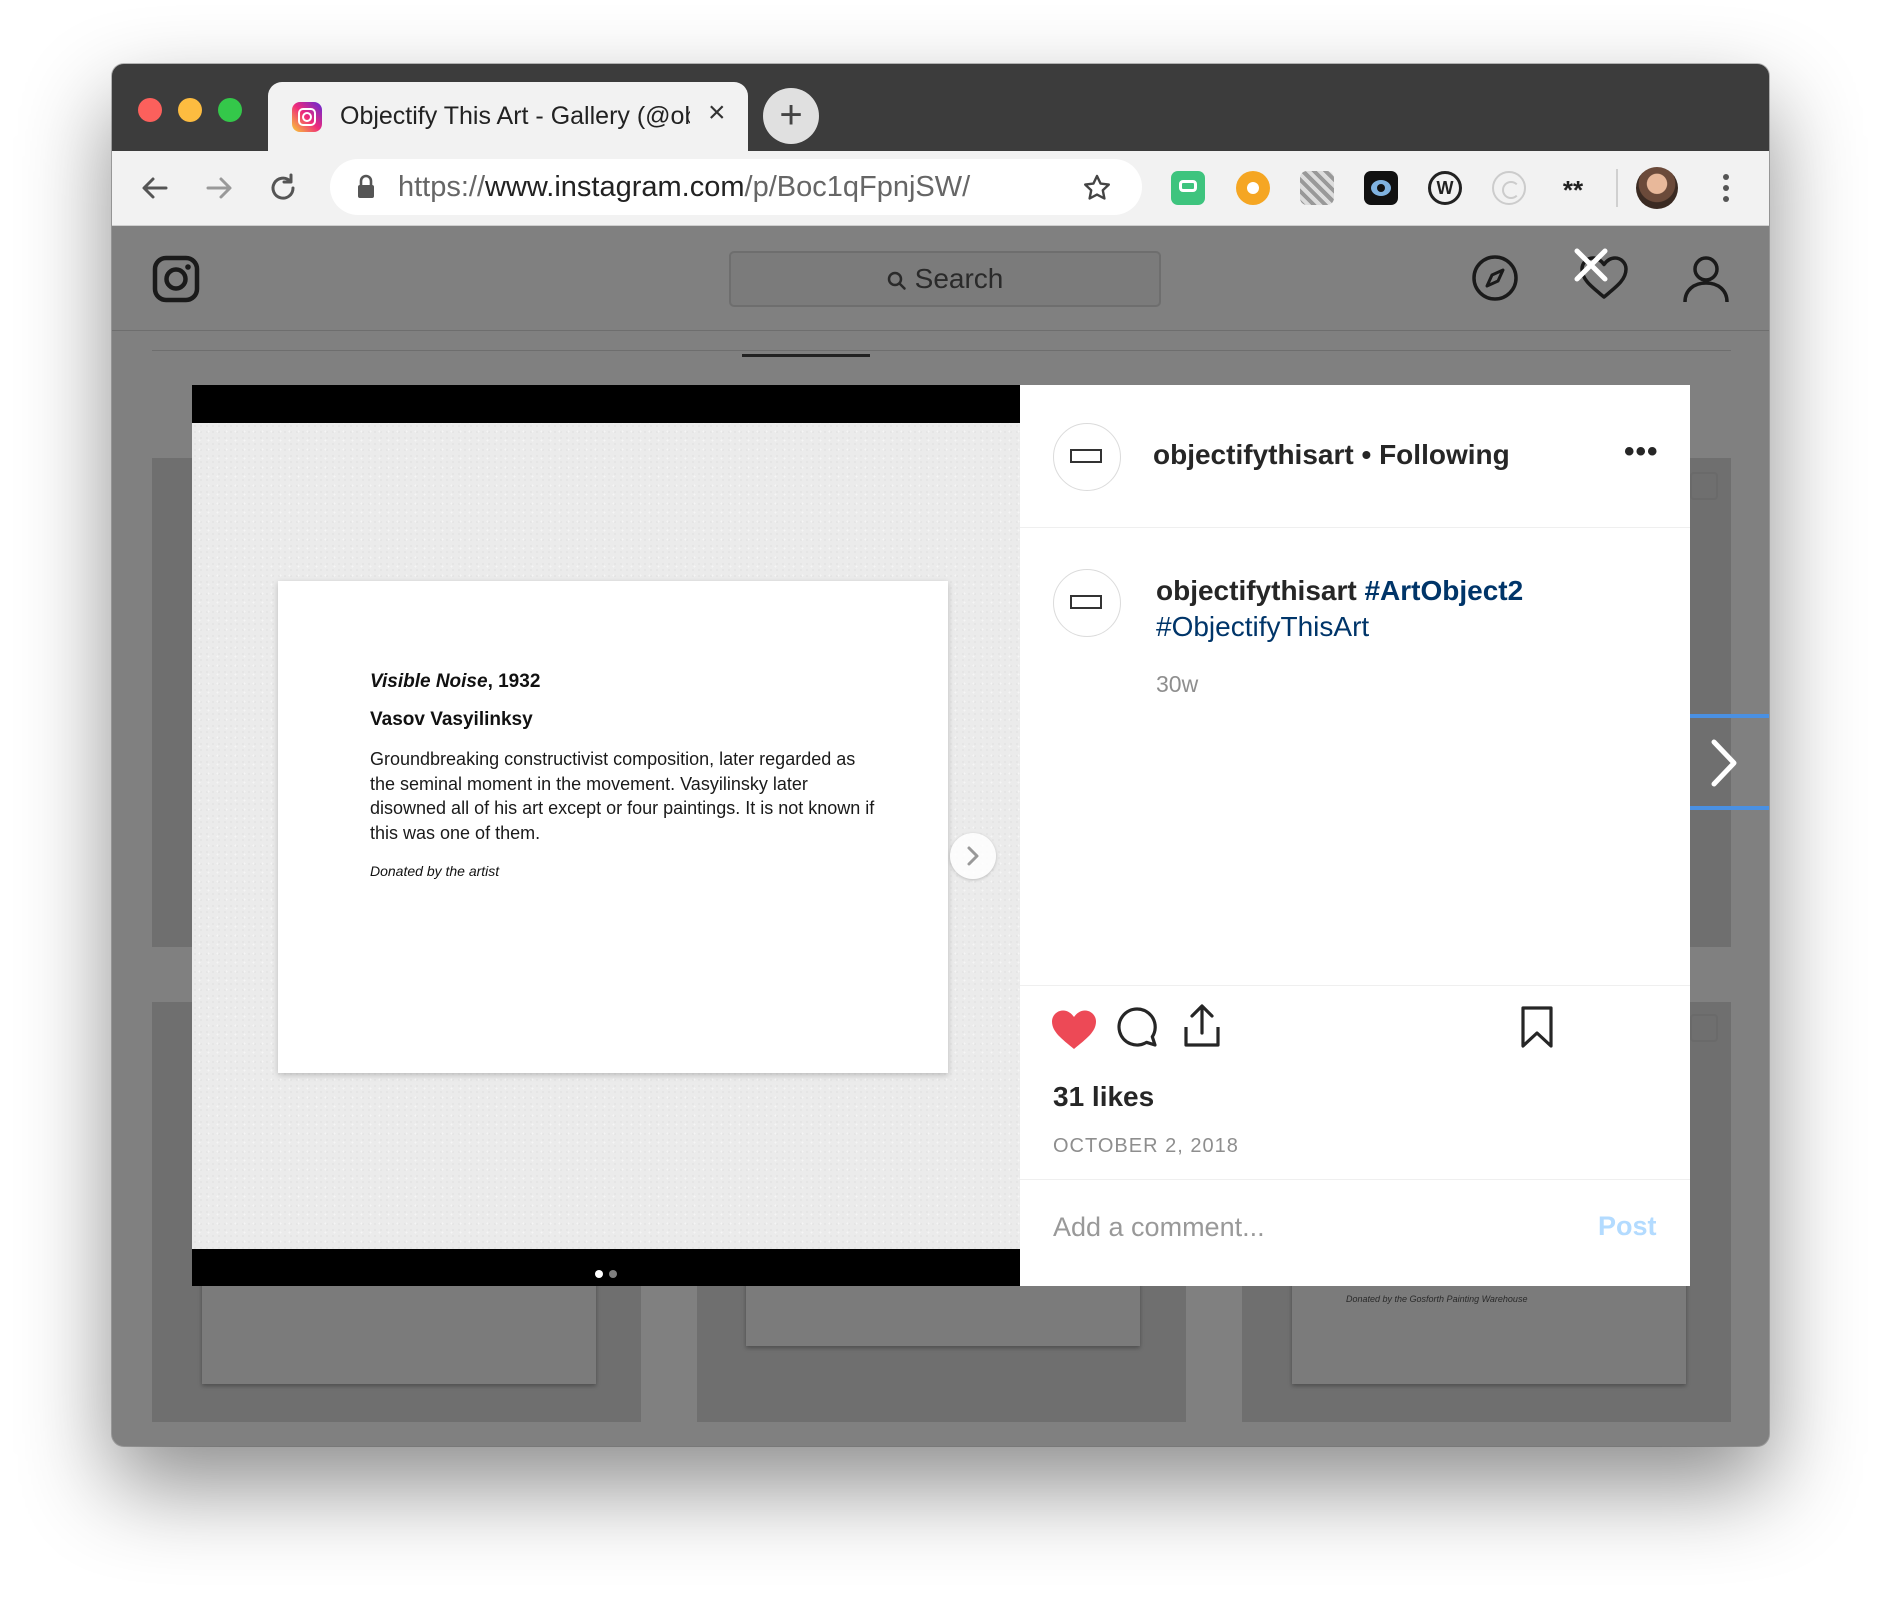 The height and width of the screenshot is (1604, 1880). I want to click on comment-divider, so click(1355, 1179).